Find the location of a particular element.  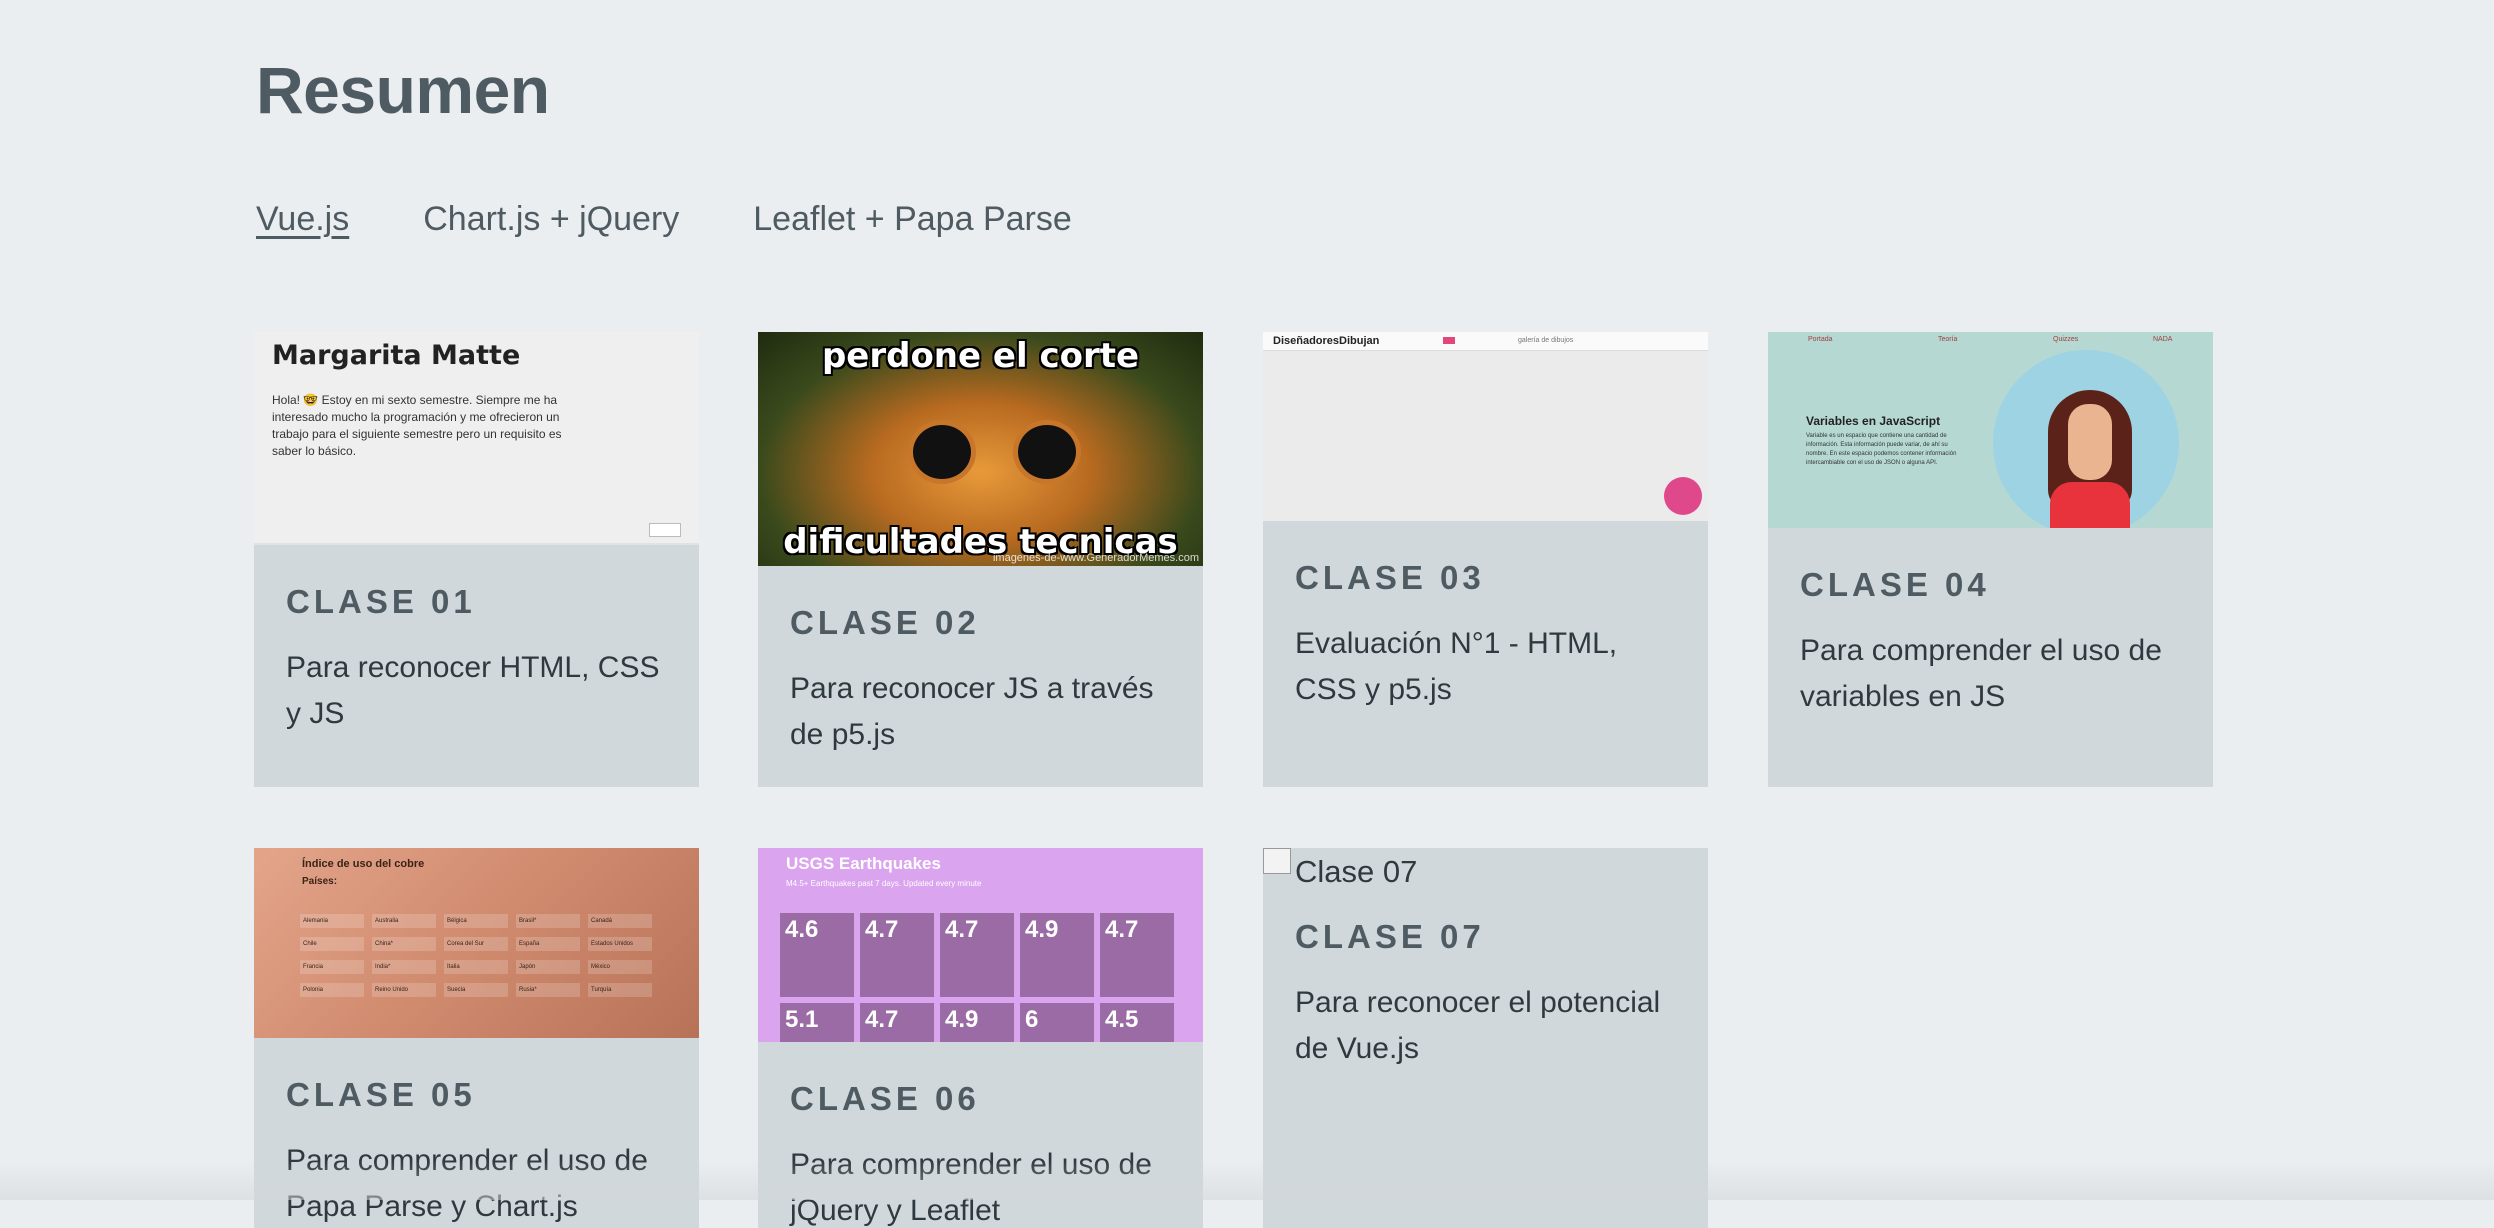

country-button: India* is located at coordinates (404, 967).